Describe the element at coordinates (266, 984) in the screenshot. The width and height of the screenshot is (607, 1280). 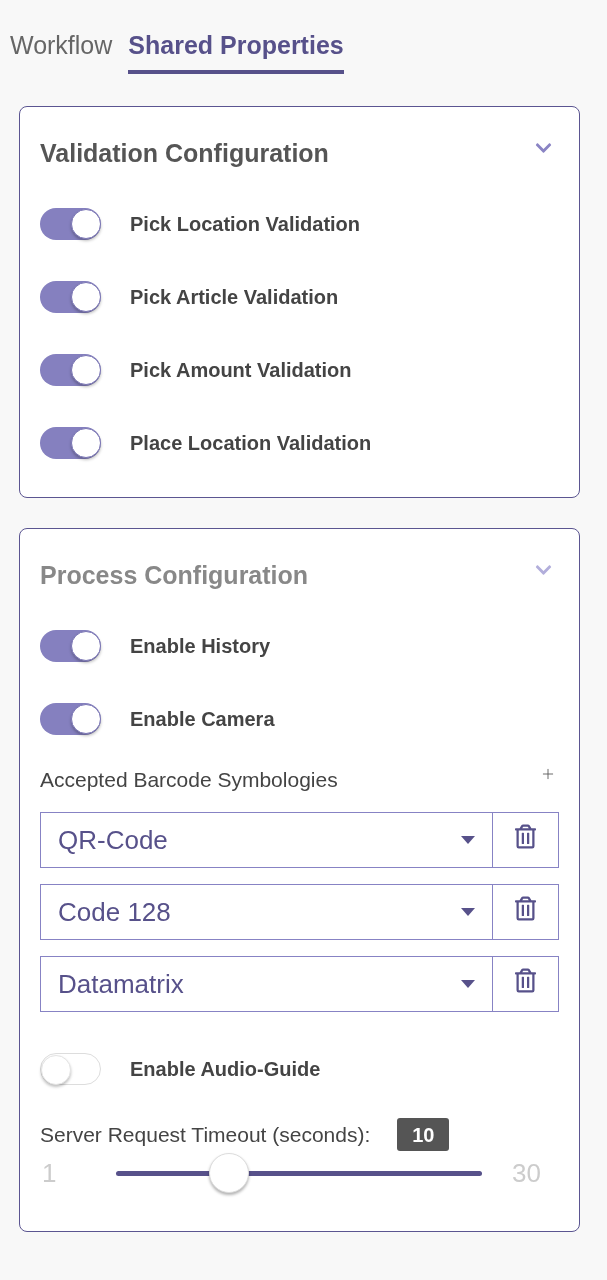
I see `symbology-select: Datamatrix` at that location.